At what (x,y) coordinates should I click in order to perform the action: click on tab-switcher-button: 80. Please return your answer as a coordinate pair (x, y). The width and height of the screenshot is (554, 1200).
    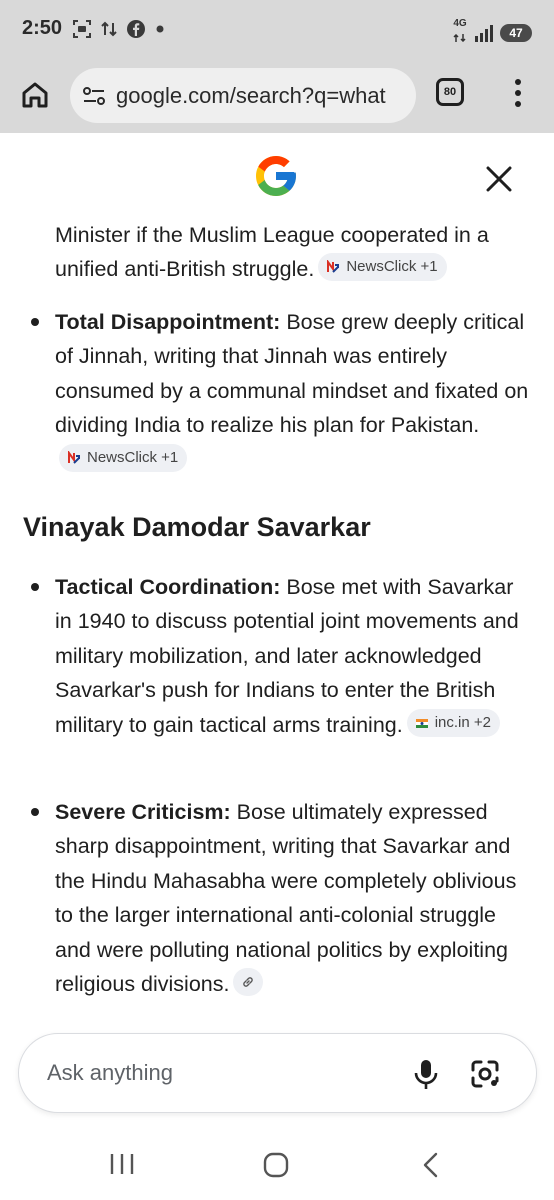
    Looking at the image, I should click on (450, 92).